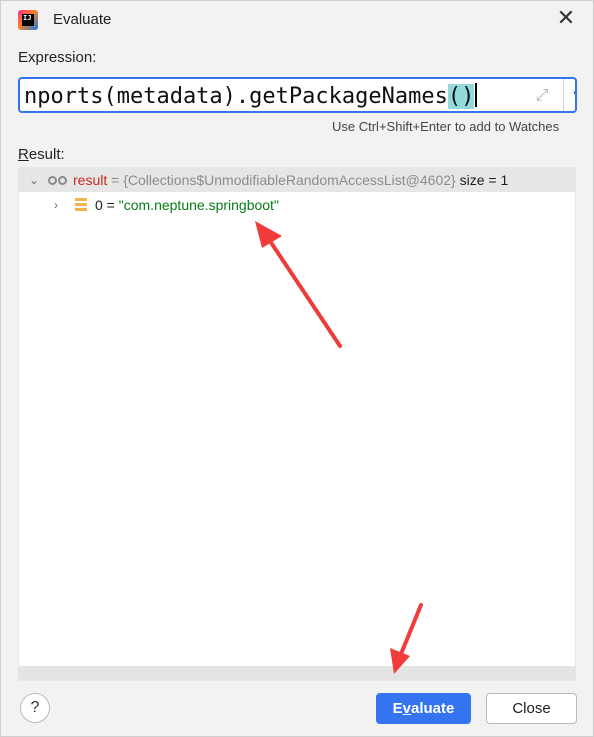  Describe the element at coordinates (297, 205) in the screenshot. I see `tree-row-element: › 0 = "com.neptune.springboot"` at that location.